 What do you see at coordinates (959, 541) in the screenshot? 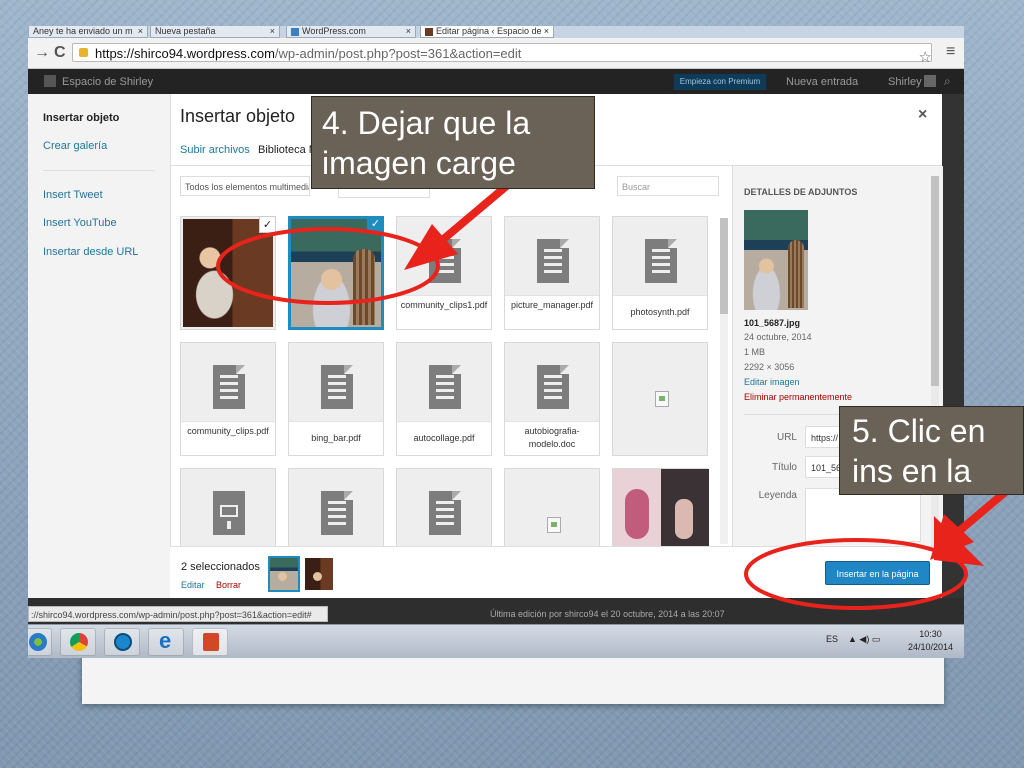
I see `arrow-head-step5-b` at bounding box center [959, 541].